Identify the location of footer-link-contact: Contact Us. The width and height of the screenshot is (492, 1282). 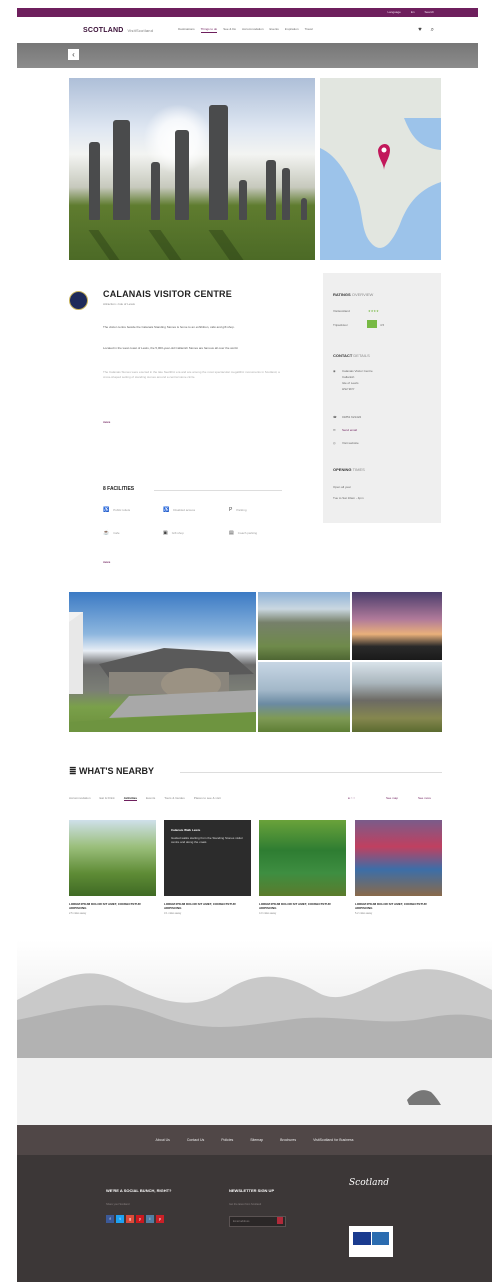
(195, 1140).